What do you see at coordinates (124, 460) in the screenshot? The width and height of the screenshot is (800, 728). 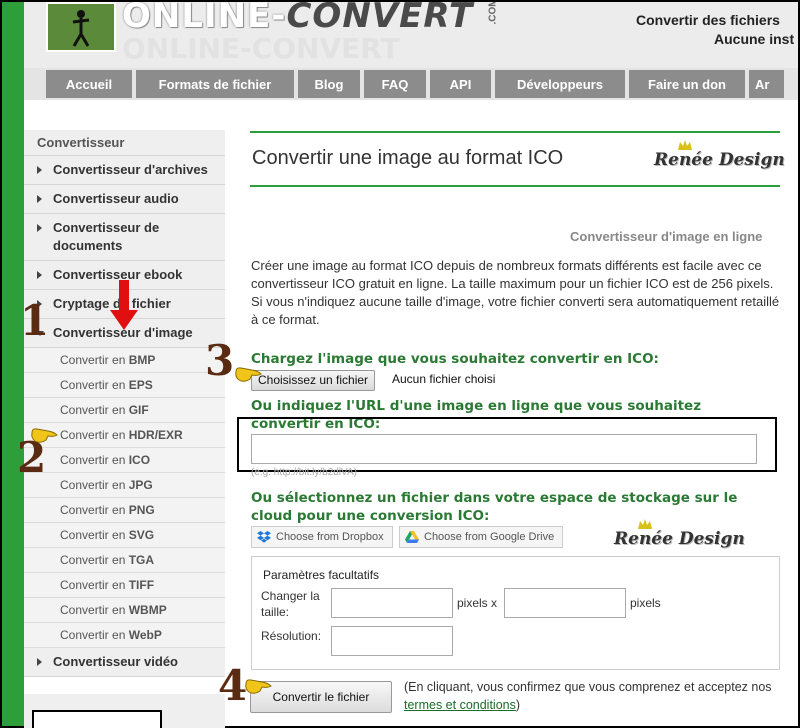 I see `submenu-item-ico: Convertir en ICO` at bounding box center [124, 460].